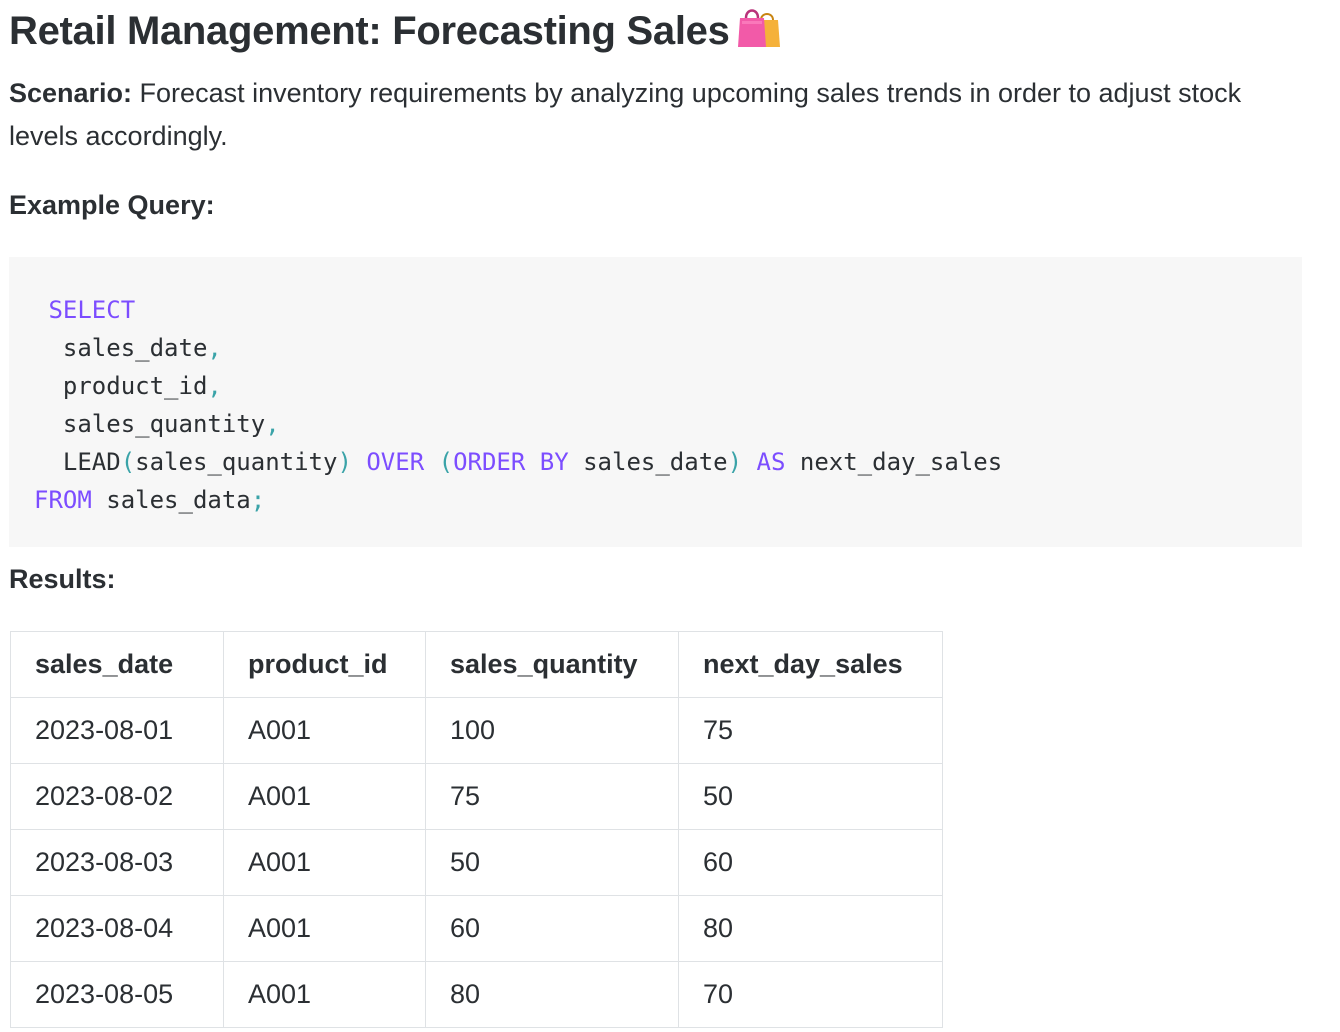 The image size is (1340, 1032). Describe the element at coordinates (71, 93) in the screenshot. I see `scenario-label: Scenario:` at that location.